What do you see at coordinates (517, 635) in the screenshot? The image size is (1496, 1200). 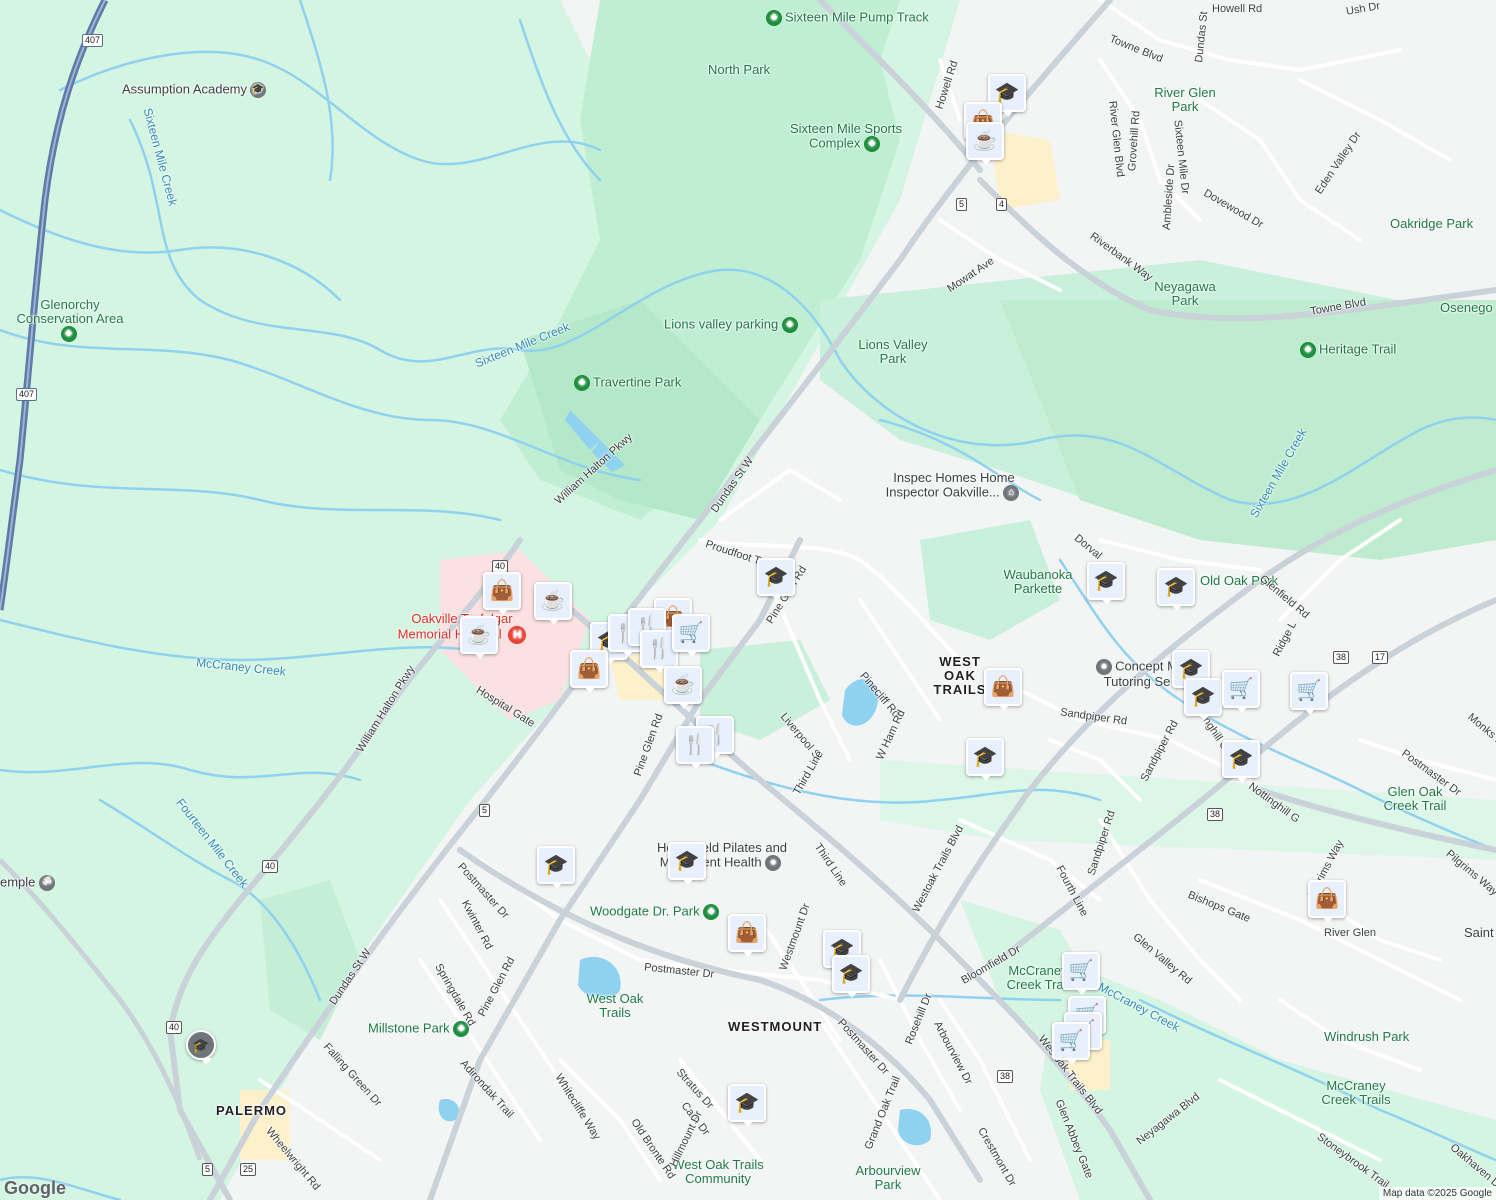 I see `hospital-icon: H` at bounding box center [517, 635].